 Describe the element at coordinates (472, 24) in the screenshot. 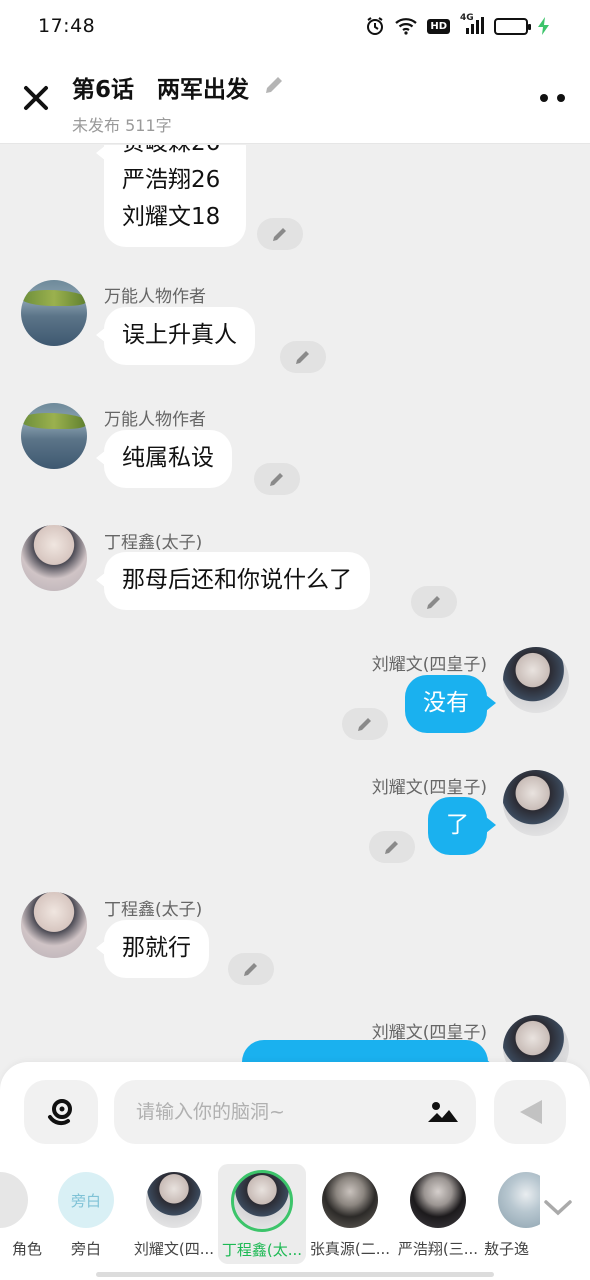

I see `signal-4g-icon: 4G` at that location.